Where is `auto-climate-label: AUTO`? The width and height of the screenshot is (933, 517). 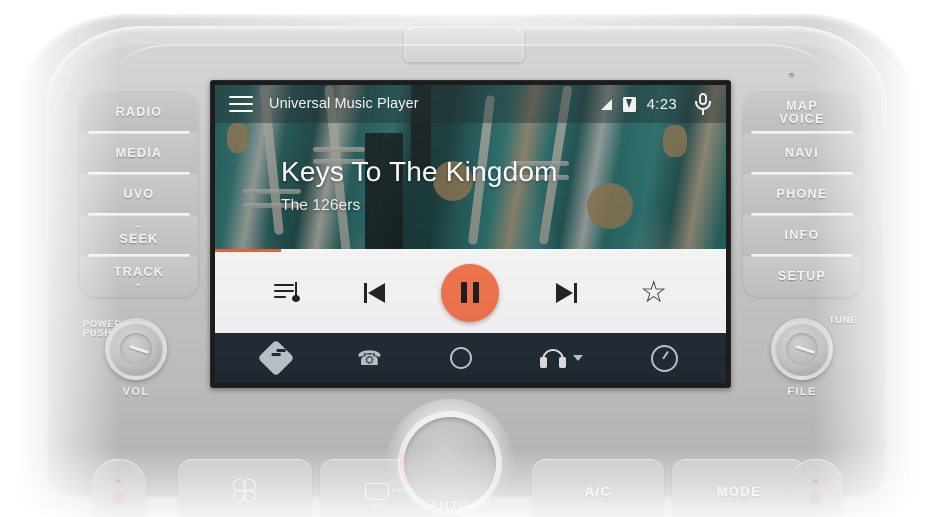
auto-climate-label: AUTO is located at coordinates (450, 506).